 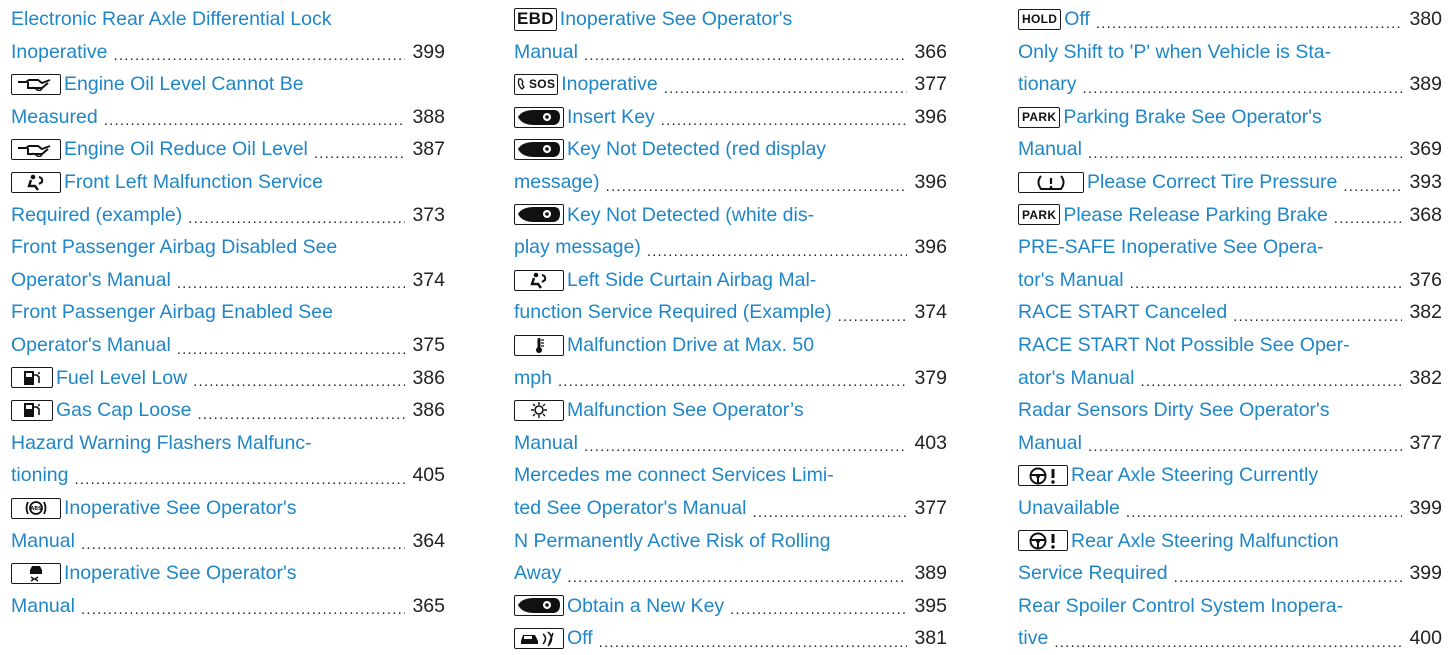 I want to click on index-entry-link: PRE-SAFE Inoperative See Opera-, so click(x=1171, y=247).